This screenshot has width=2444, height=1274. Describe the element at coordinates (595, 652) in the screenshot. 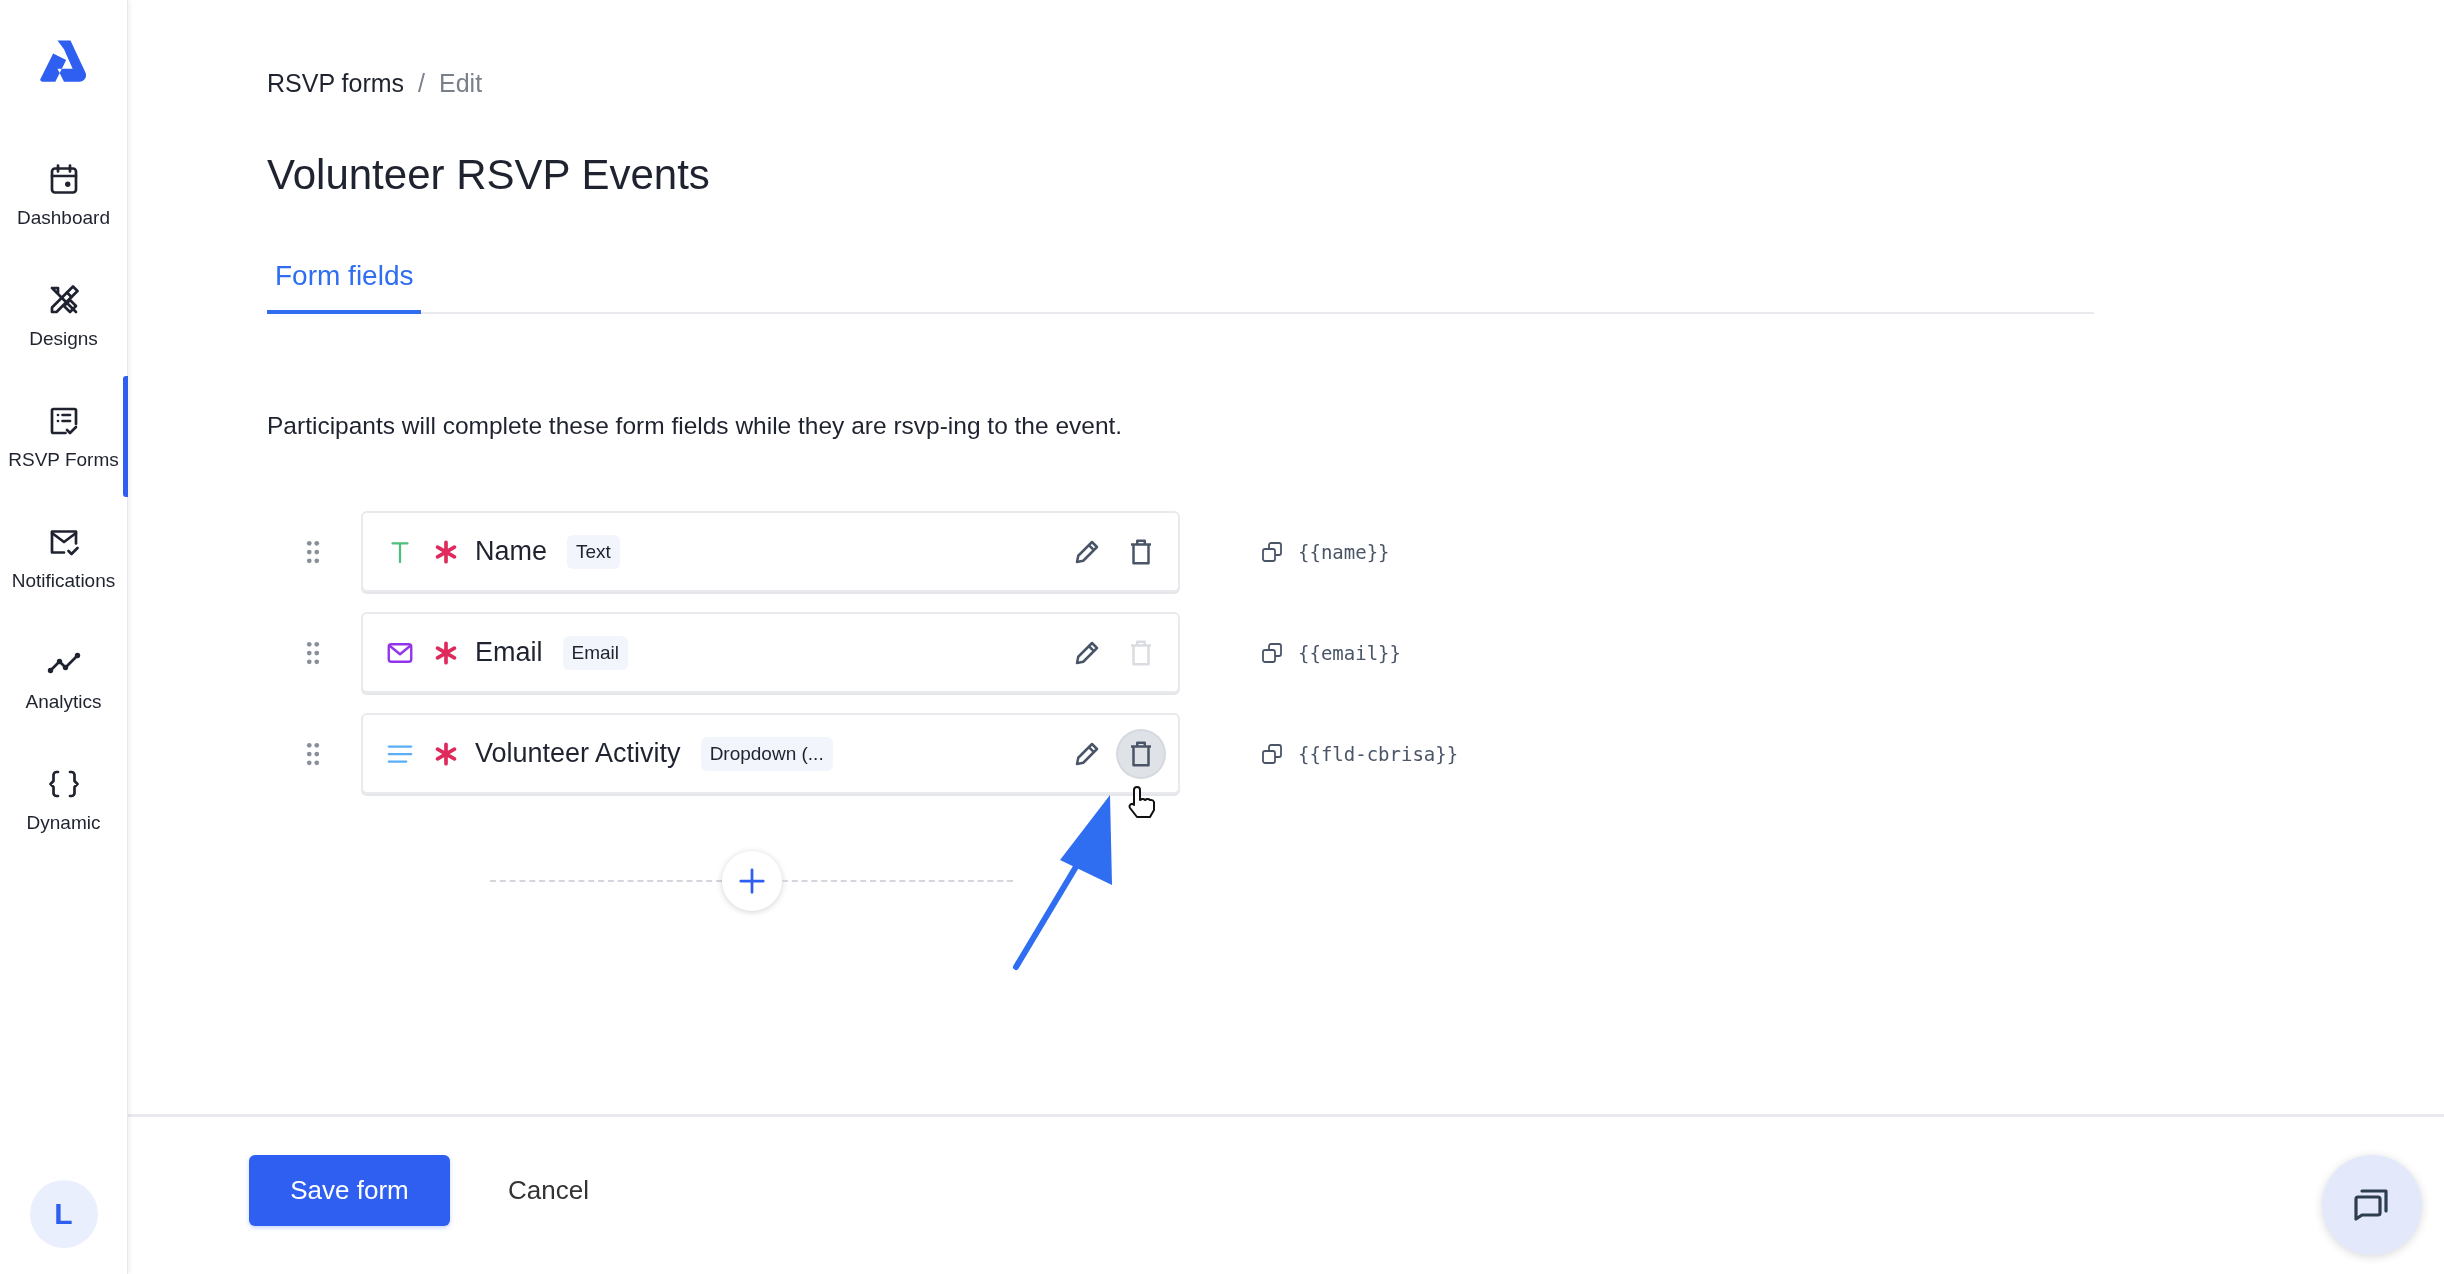

I see `field-type-tag: Email` at that location.